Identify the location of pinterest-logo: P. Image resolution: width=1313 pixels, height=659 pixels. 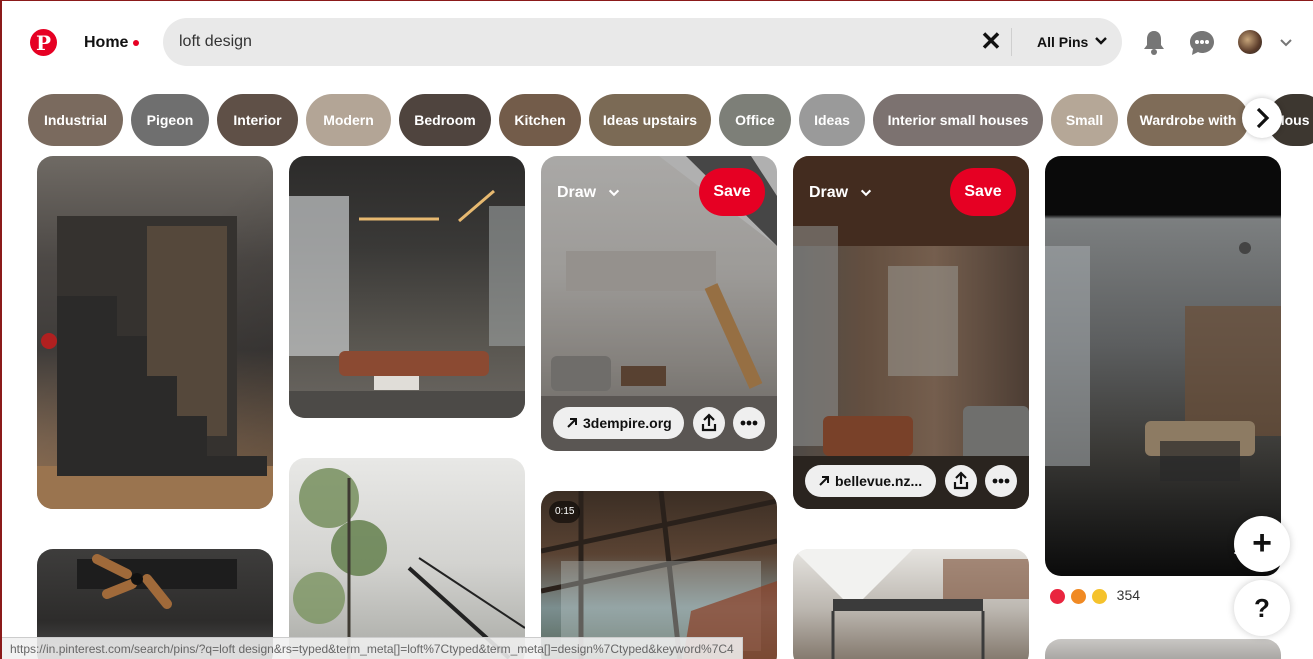
(43, 42).